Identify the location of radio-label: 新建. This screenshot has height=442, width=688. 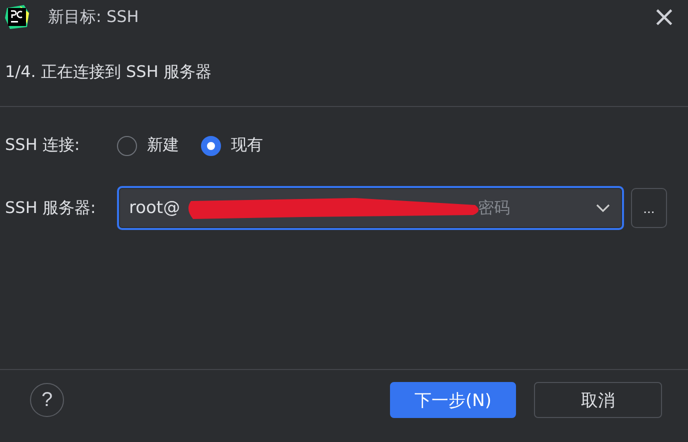
(163, 145).